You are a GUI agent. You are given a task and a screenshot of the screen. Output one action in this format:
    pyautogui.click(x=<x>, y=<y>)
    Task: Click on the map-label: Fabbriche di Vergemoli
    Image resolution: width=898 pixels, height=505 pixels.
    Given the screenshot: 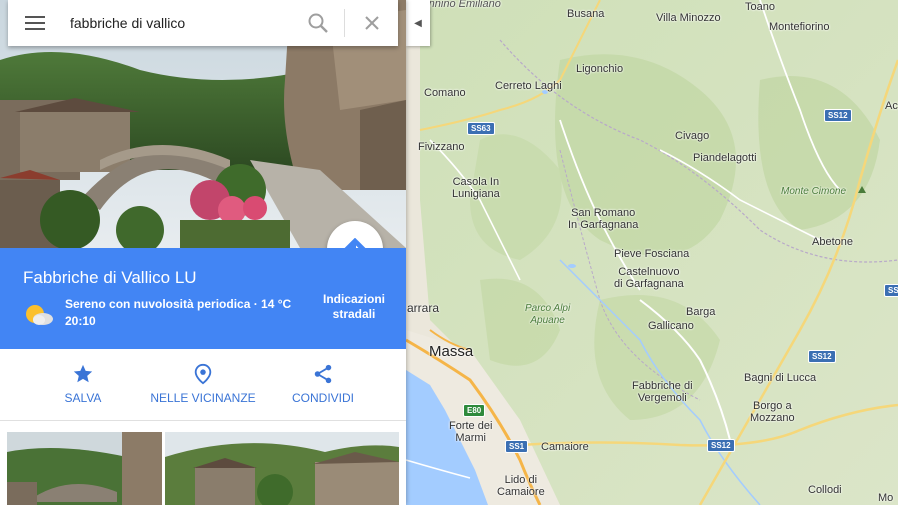 What is the action you would take?
    pyautogui.click(x=662, y=392)
    